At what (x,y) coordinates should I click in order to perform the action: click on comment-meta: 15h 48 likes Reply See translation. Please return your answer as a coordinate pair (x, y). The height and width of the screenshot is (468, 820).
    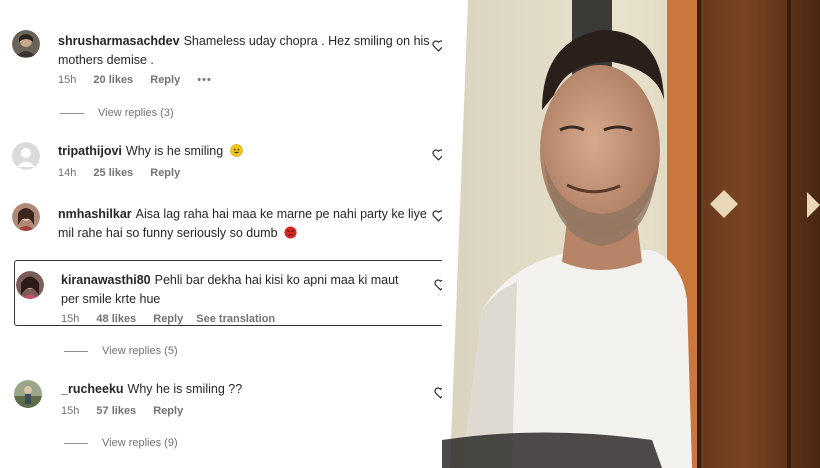
    Looking at the image, I should click on (175, 319).